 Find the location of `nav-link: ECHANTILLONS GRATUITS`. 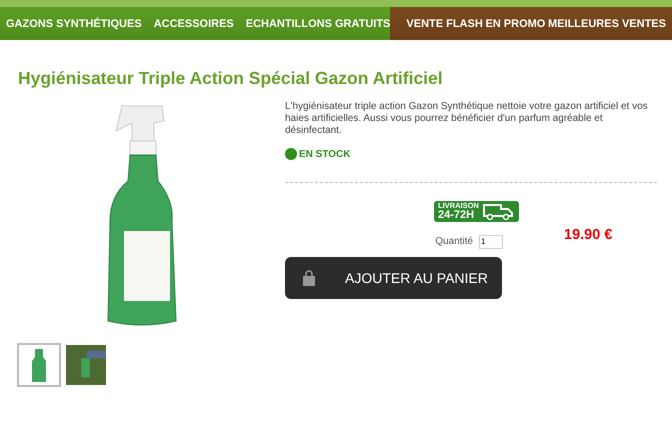

nav-link: ECHANTILLONS GRATUITS is located at coordinates (318, 24).